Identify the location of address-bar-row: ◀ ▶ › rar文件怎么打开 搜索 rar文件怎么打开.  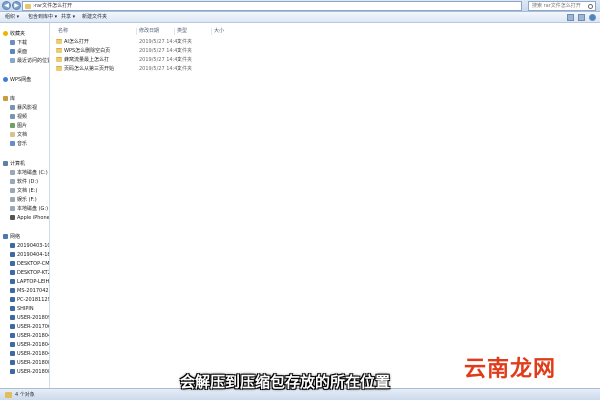
(300, 6).